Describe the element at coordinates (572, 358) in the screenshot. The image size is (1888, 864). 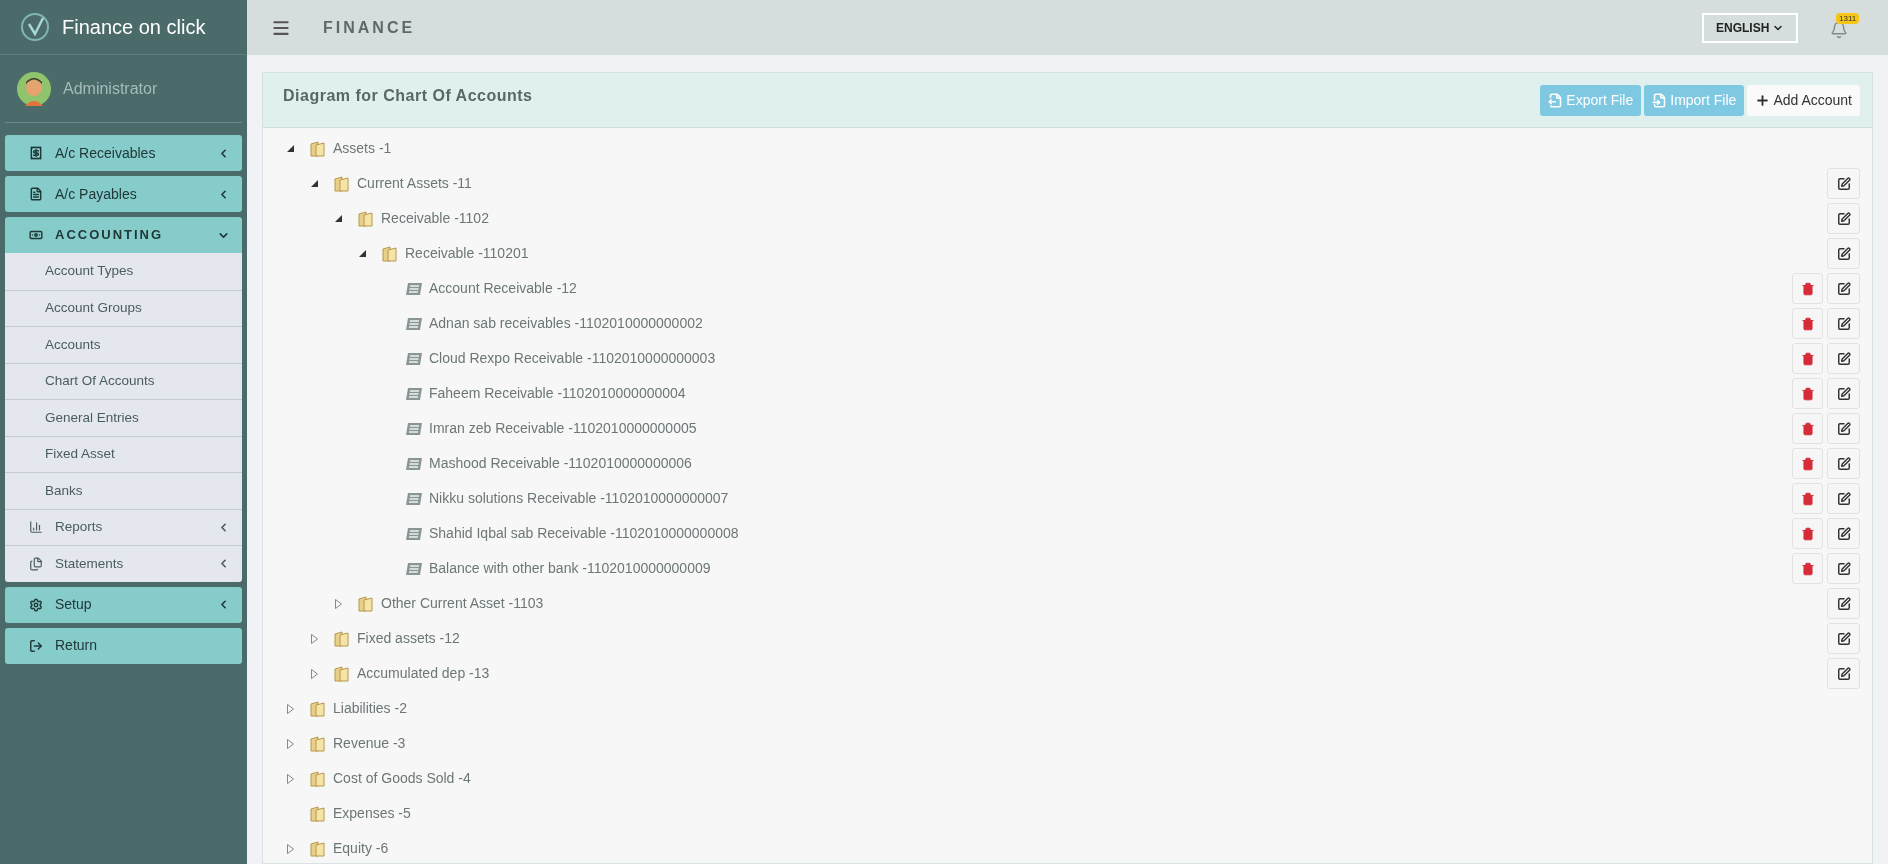
I see `tree-node-label: Cloud Rexpo Receivable -1102010000000003` at that location.